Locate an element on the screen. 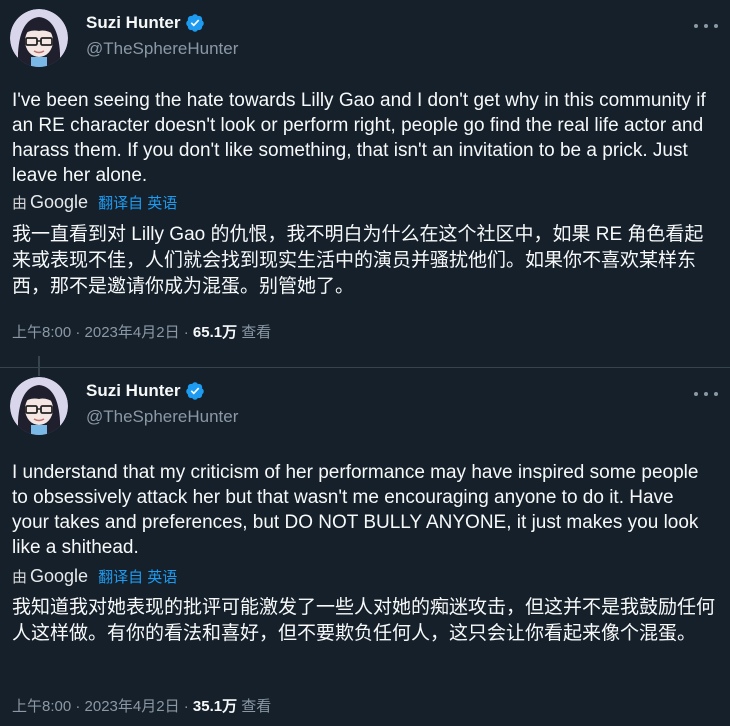 This screenshot has height=726, width=730. tweet-meta: 上午8:00 · 2023年4月2日 · 65.1万 查看 is located at coordinates (141, 331).